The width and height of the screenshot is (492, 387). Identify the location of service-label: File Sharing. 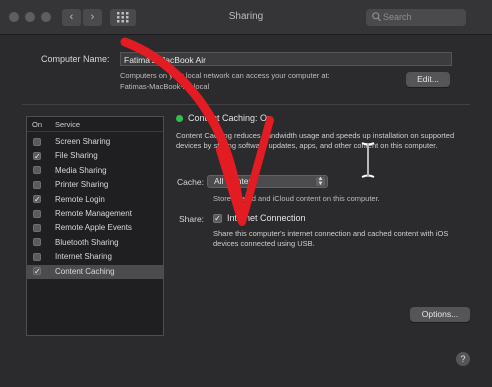
(76, 156).